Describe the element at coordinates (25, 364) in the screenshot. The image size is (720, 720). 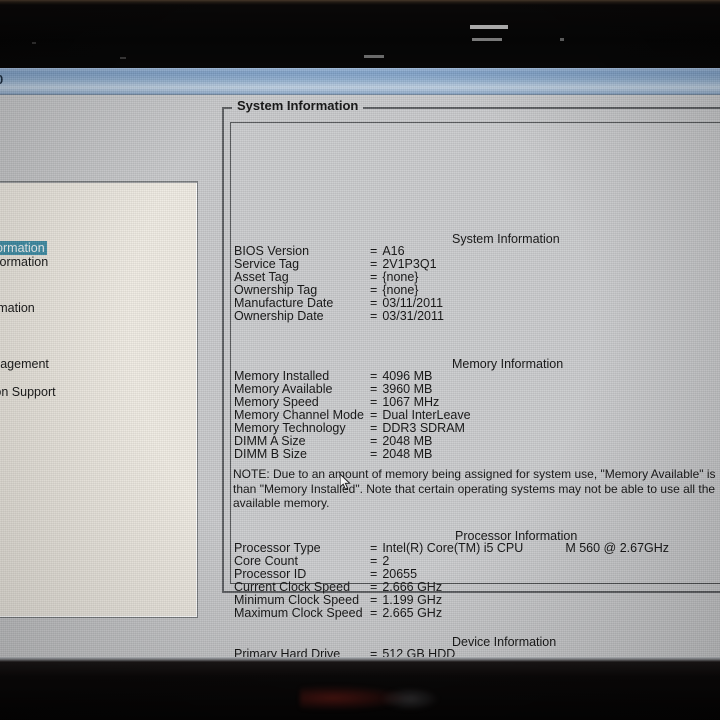
I see `sidebar-item-power-management: Power Management` at that location.